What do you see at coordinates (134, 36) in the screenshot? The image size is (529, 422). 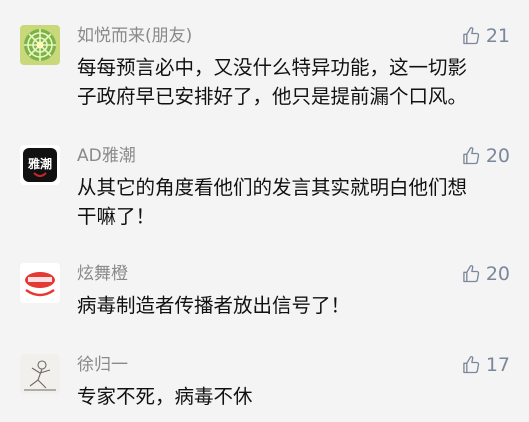 I see `commenter-name: 如悦而来(朋友)` at bounding box center [134, 36].